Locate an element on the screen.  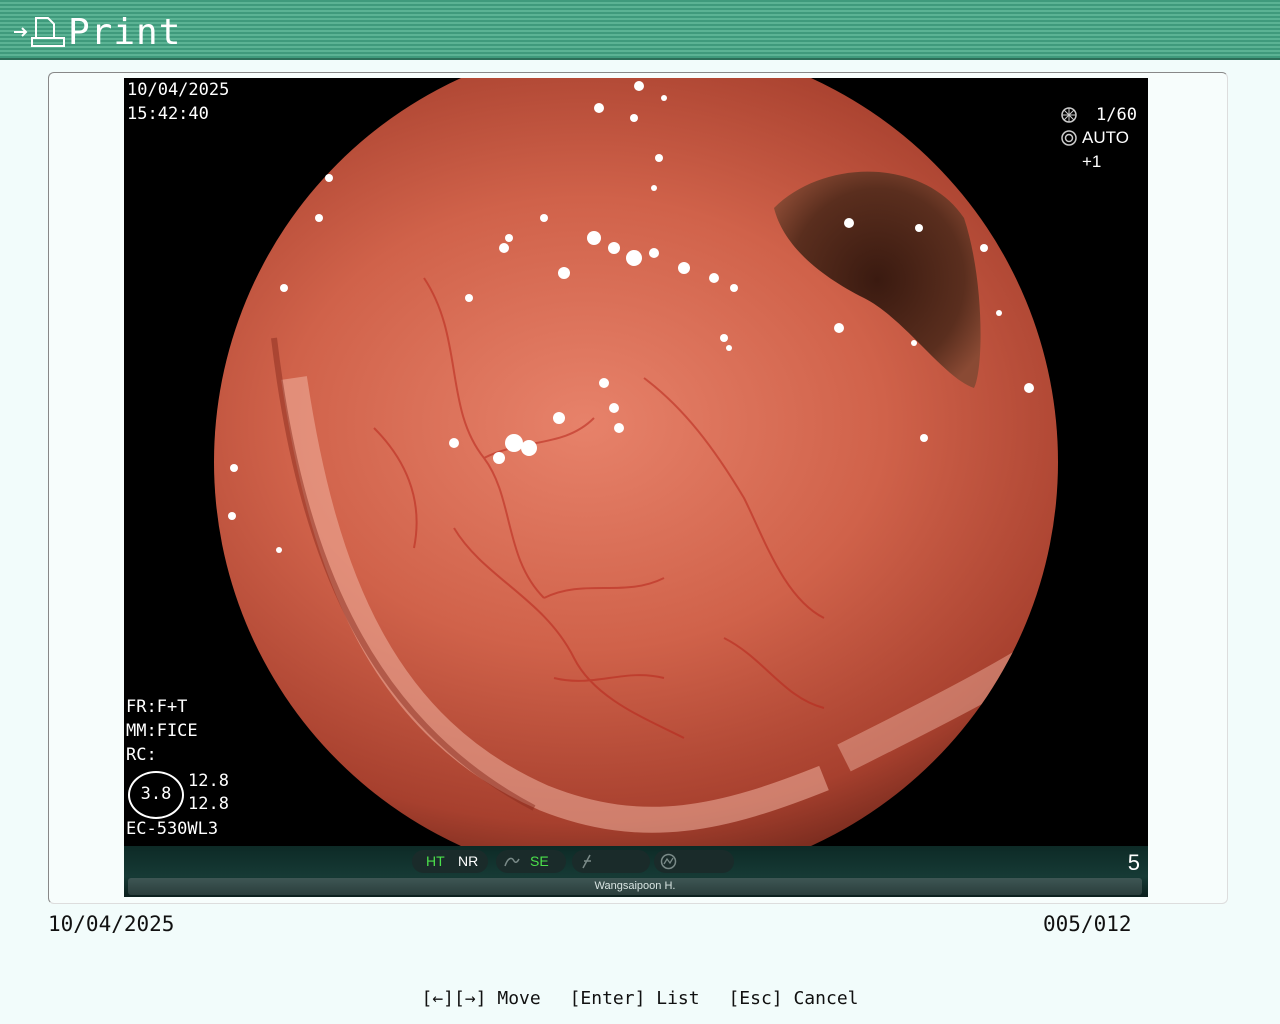
footer-date: 10/04/2025 is located at coordinates (111, 924).